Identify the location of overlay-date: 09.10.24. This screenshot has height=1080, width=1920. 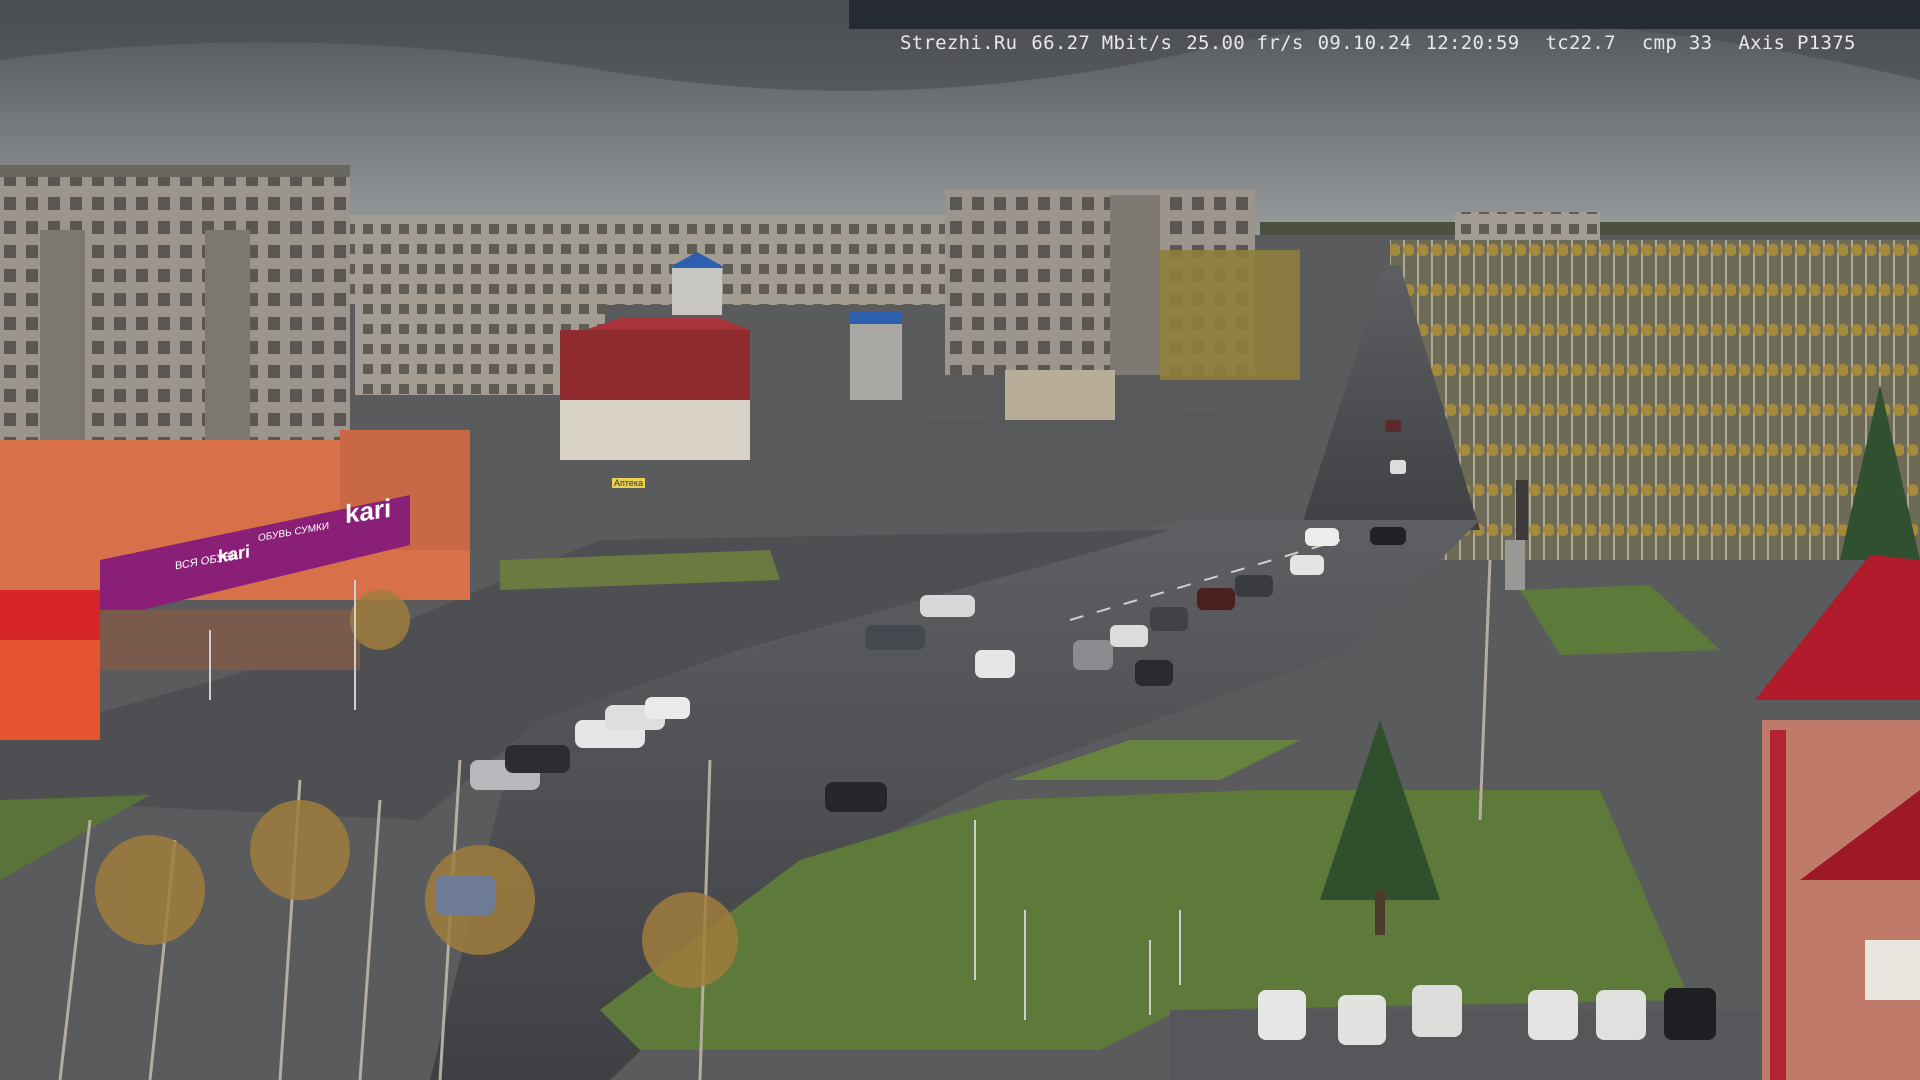
(1364, 43).